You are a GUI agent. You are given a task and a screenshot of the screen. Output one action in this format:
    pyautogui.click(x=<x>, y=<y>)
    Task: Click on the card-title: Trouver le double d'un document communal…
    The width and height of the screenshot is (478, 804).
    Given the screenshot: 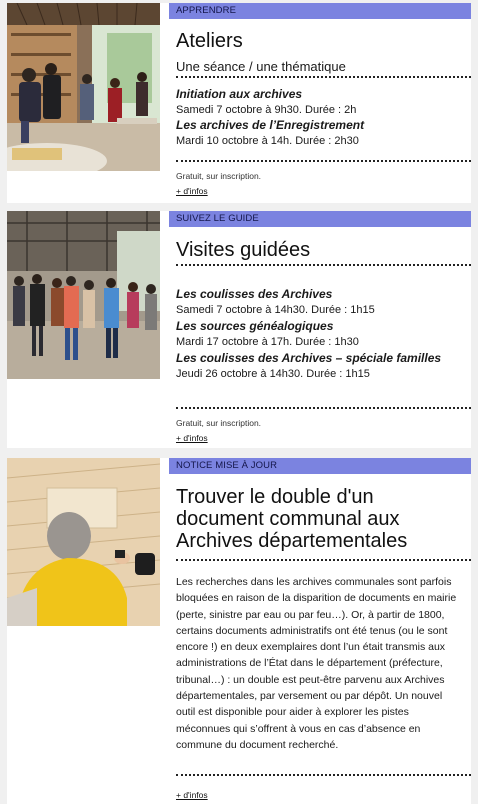 What is the action you would take?
    pyautogui.click(x=320, y=519)
    